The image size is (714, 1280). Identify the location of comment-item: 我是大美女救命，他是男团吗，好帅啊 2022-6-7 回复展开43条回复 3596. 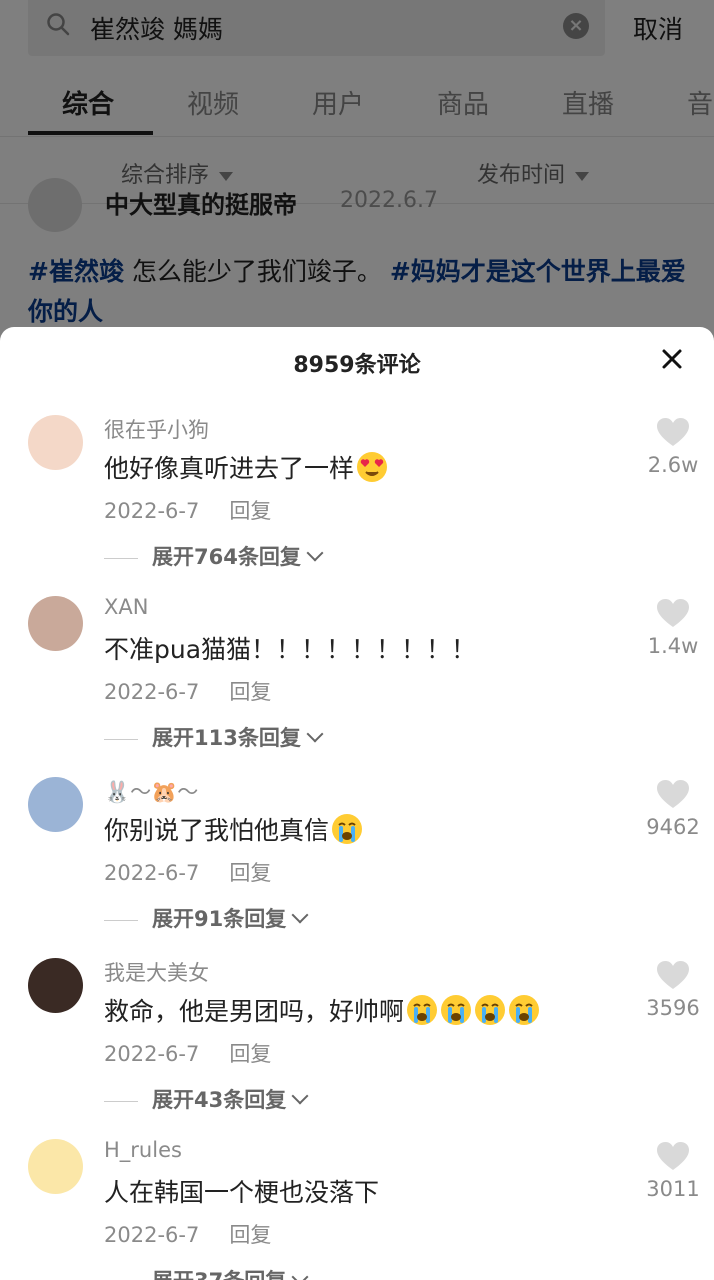
(357, 1048).